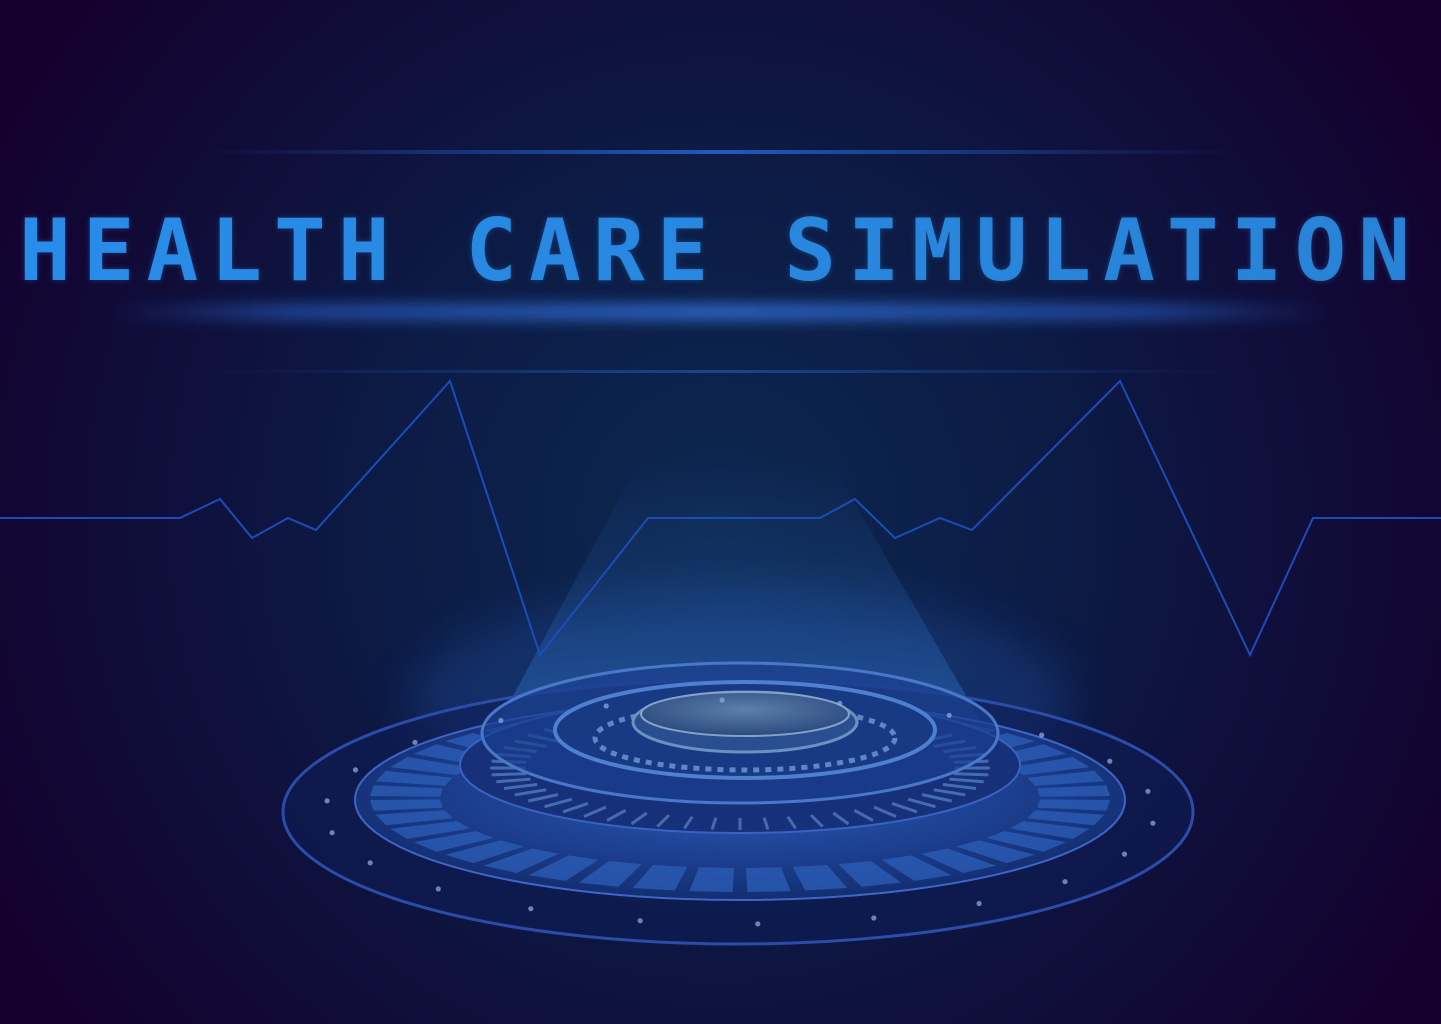 Image resolution: width=1441 pixels, height=1024 pixels. What do you see at coordinates (720, 152) in the screenshot?
I see `top-divider-line` at bounding box center [720, 152].